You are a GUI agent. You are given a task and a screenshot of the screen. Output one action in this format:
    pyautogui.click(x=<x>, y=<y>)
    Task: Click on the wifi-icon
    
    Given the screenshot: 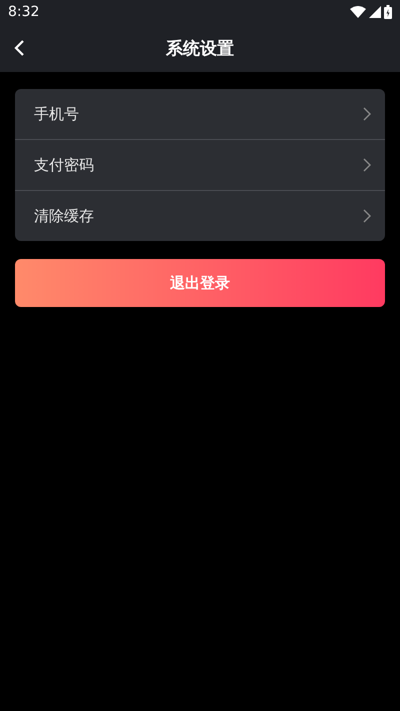 What is the action you would take?
    pyautogui.click(x=358, y=12)
    